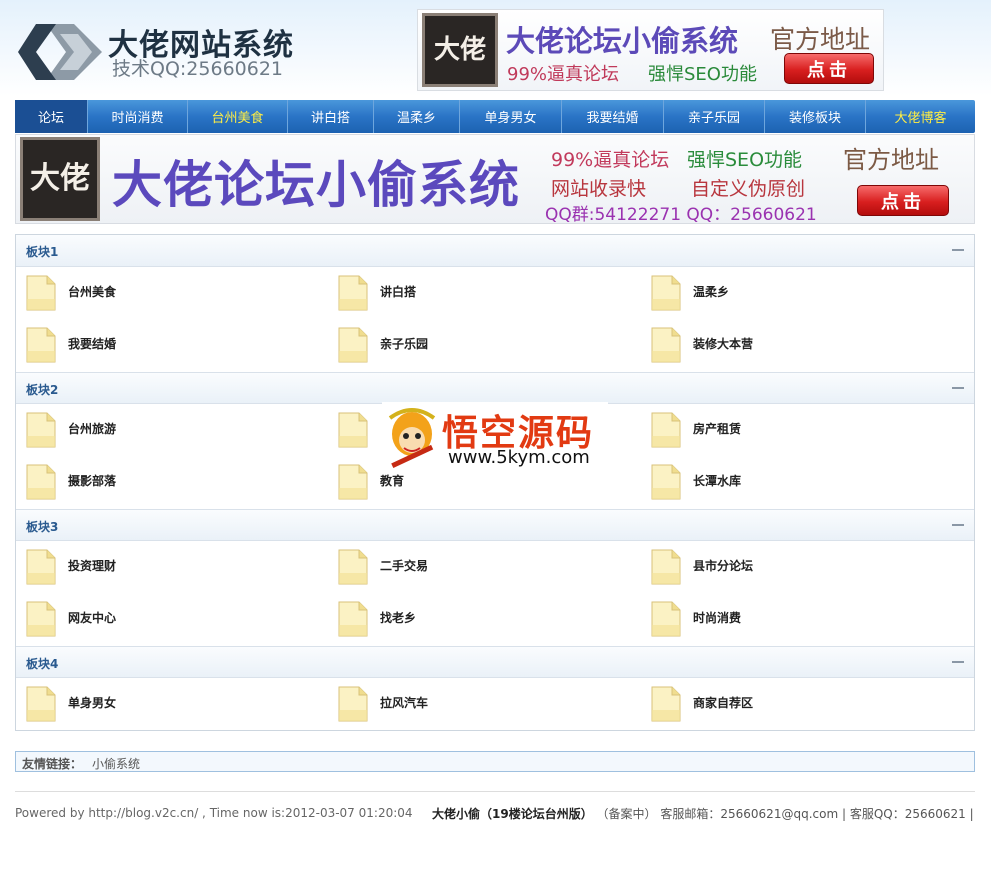 This screenshot has width=991, height=874. I want to click on board-name: 装修大本营, so click(723, 343).